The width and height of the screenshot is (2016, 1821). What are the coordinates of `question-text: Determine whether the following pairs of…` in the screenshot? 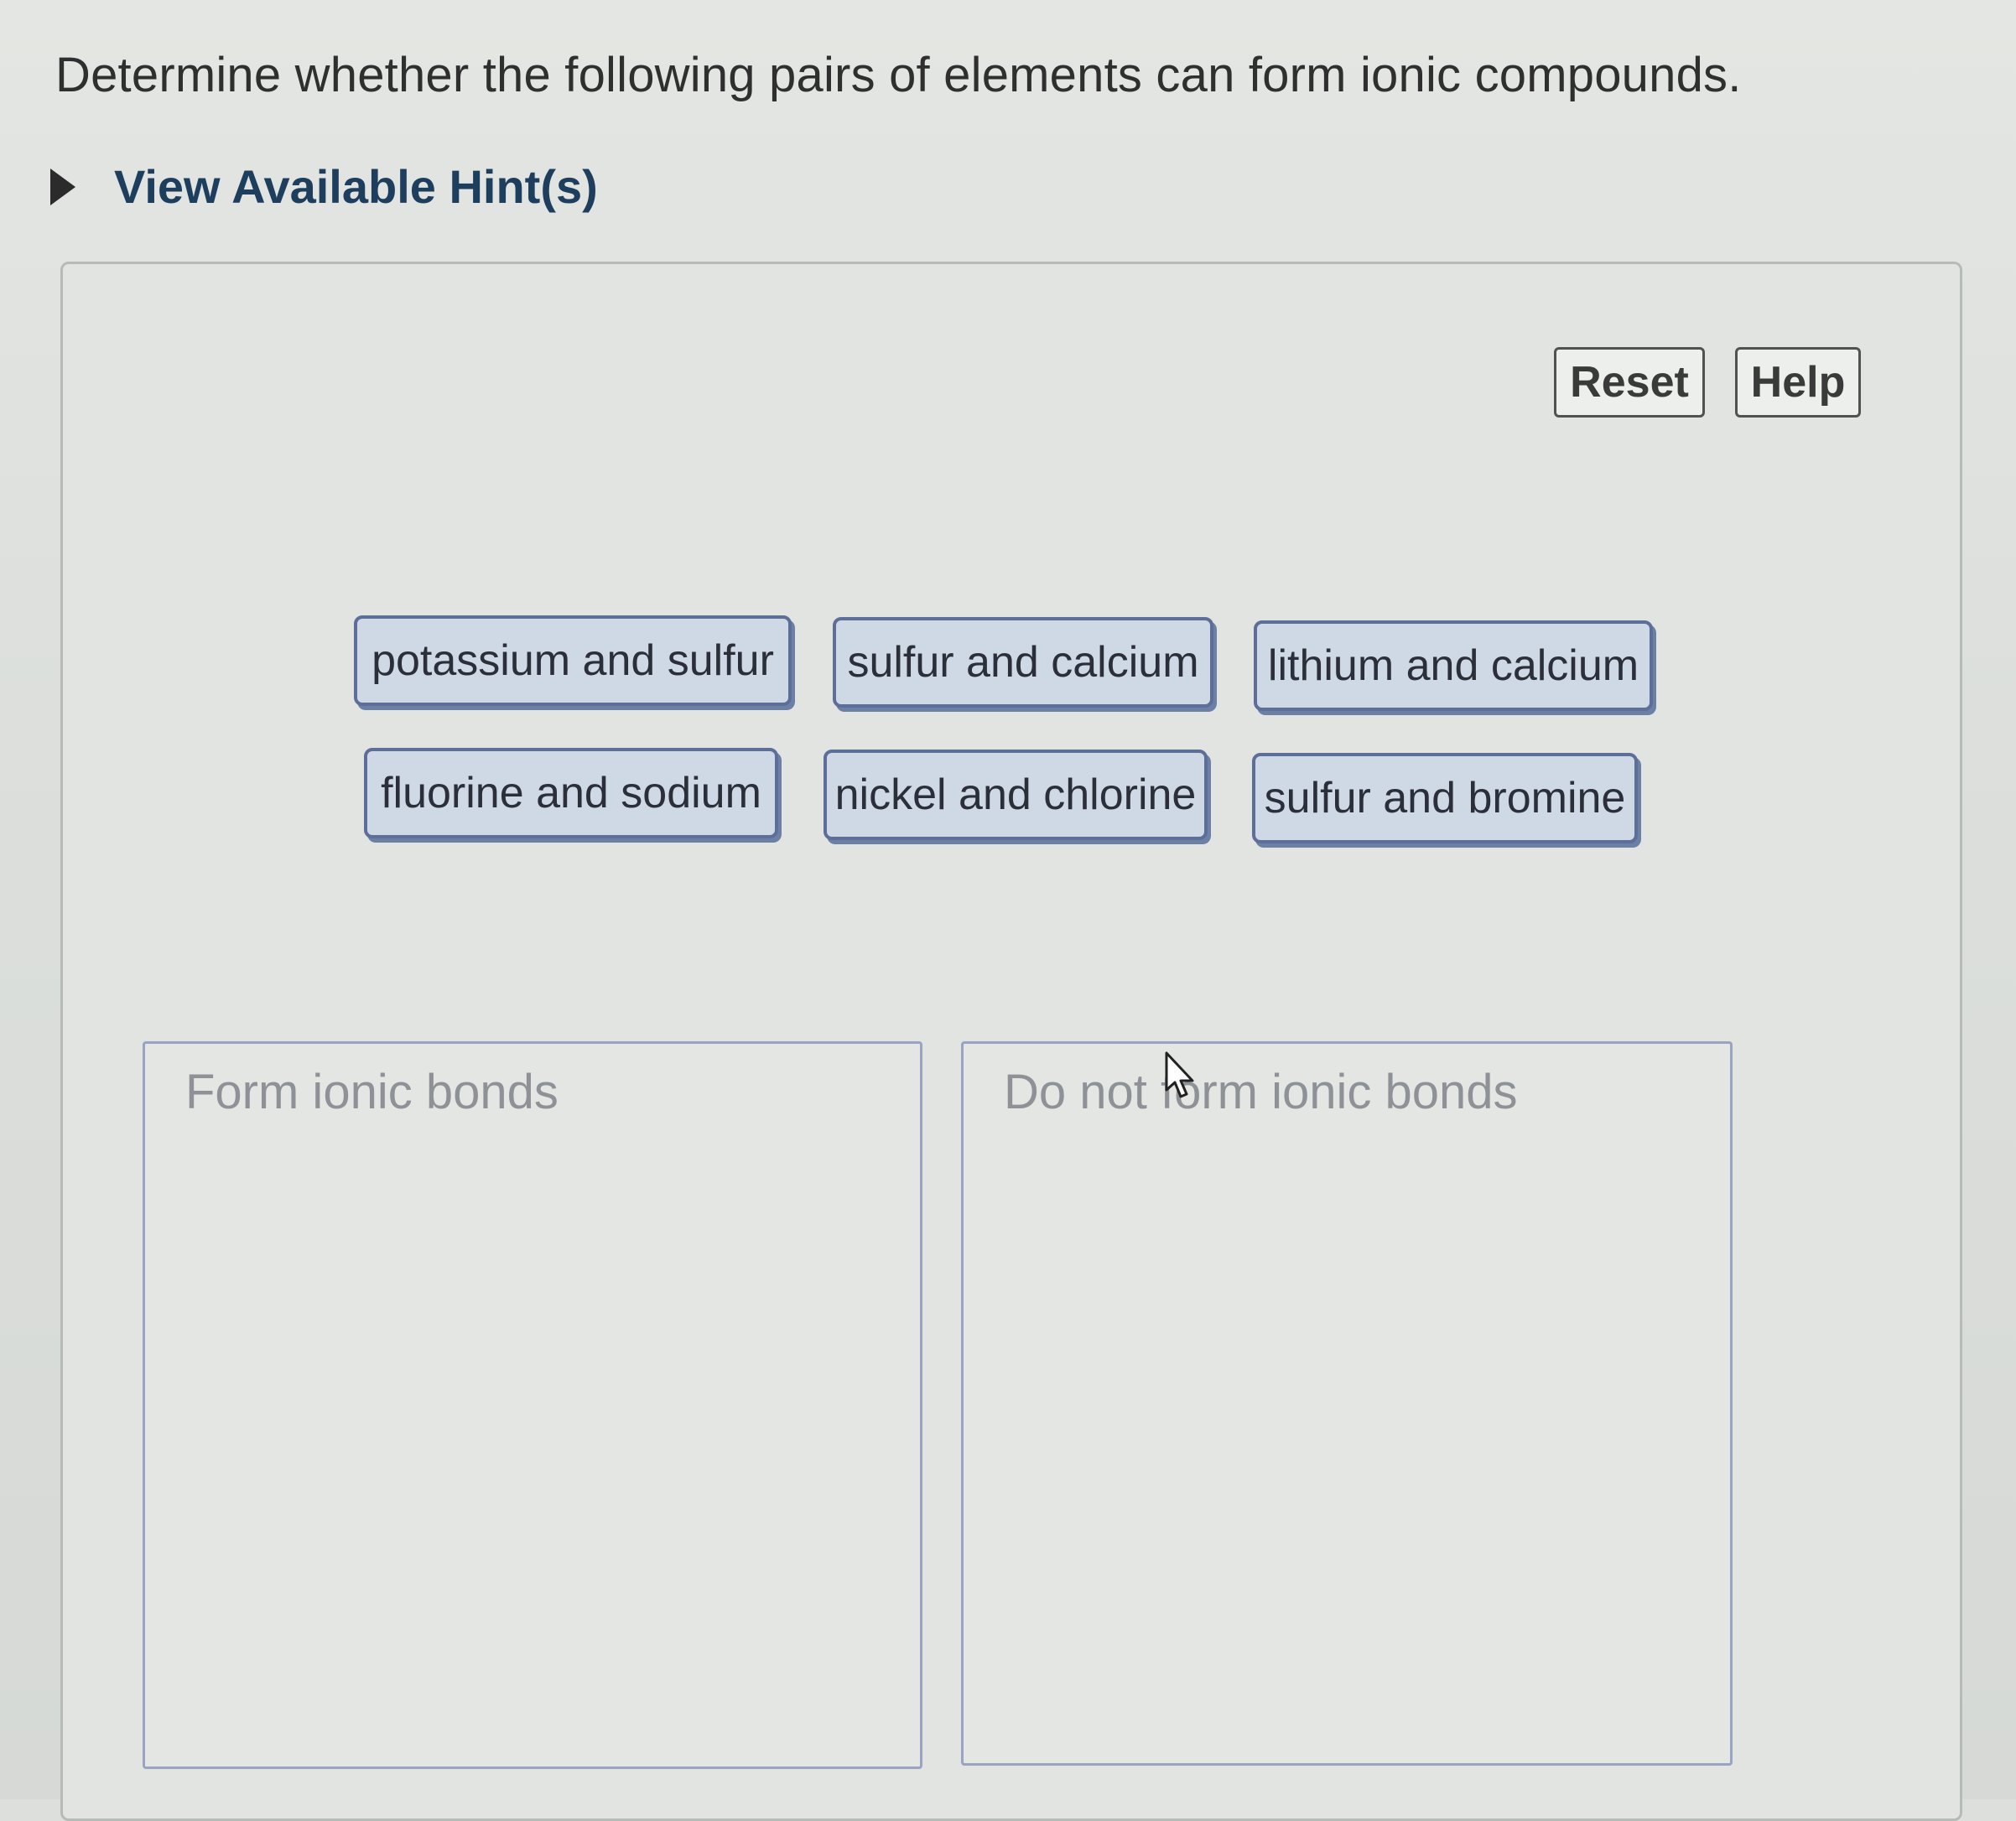 It's located at (898, 75).